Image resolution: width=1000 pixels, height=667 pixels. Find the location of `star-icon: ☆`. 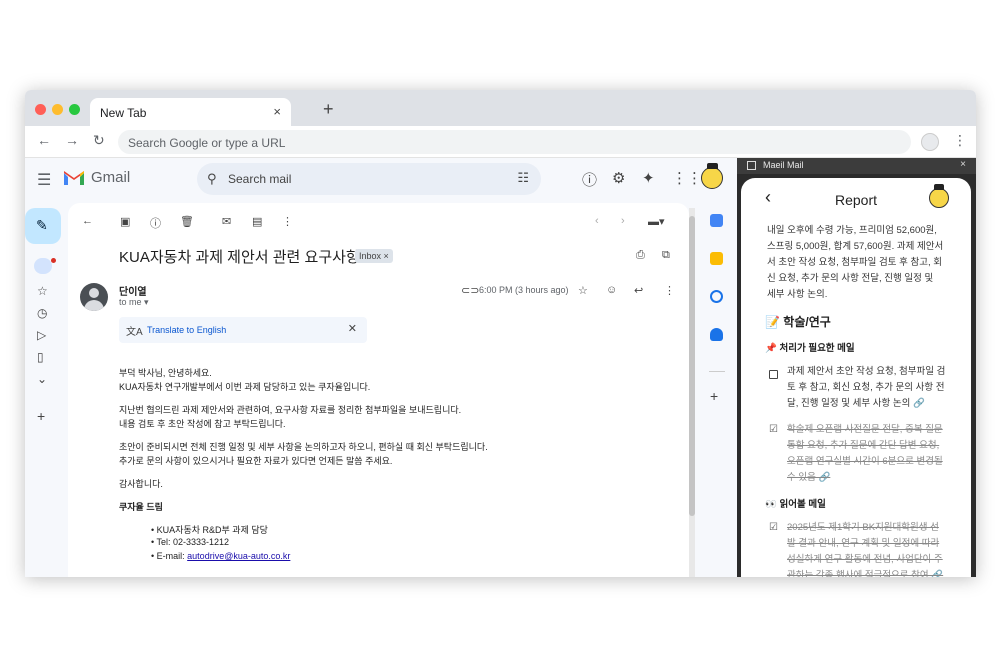

star-icon: ☆ is located at coordinates (583, 290).